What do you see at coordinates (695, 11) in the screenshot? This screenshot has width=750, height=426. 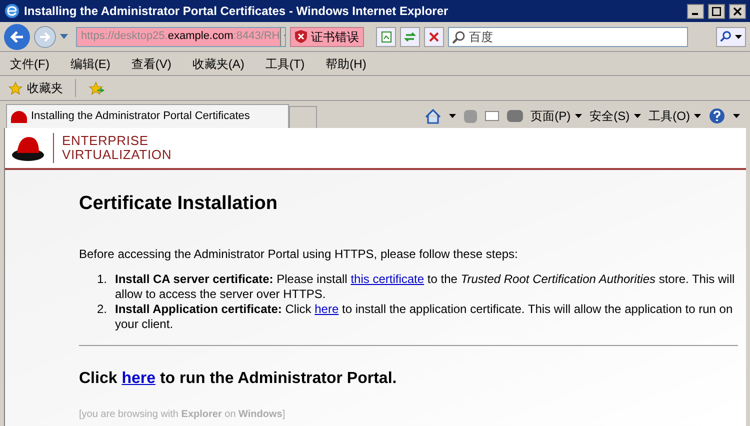 I see `minimize-icon` at bounding box center [695, 11].